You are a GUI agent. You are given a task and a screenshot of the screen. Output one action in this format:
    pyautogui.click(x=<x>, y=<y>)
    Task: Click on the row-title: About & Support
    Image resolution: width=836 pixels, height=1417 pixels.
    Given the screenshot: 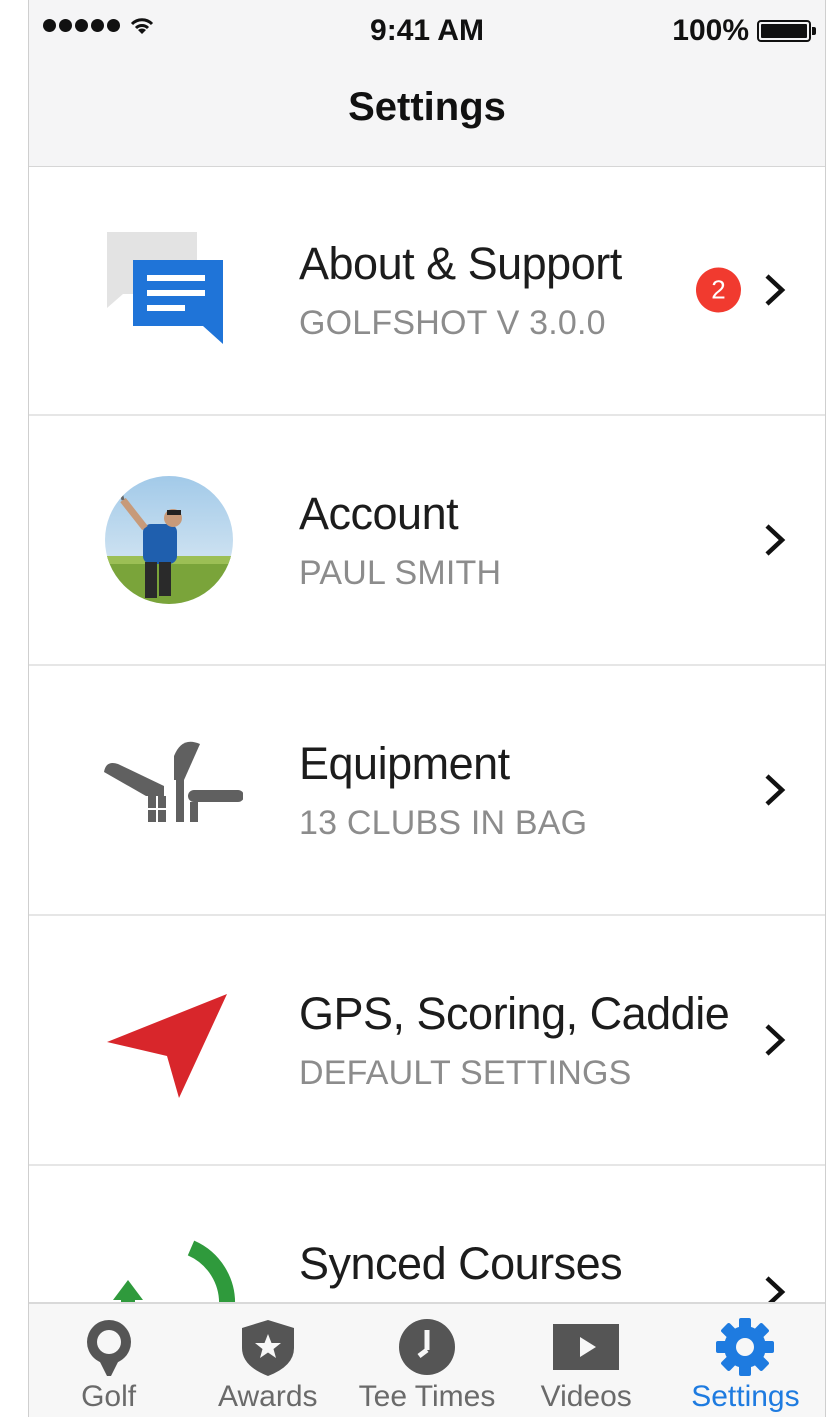 What is the action you would take?
    pyautogui.click(x=460, y=263)
    